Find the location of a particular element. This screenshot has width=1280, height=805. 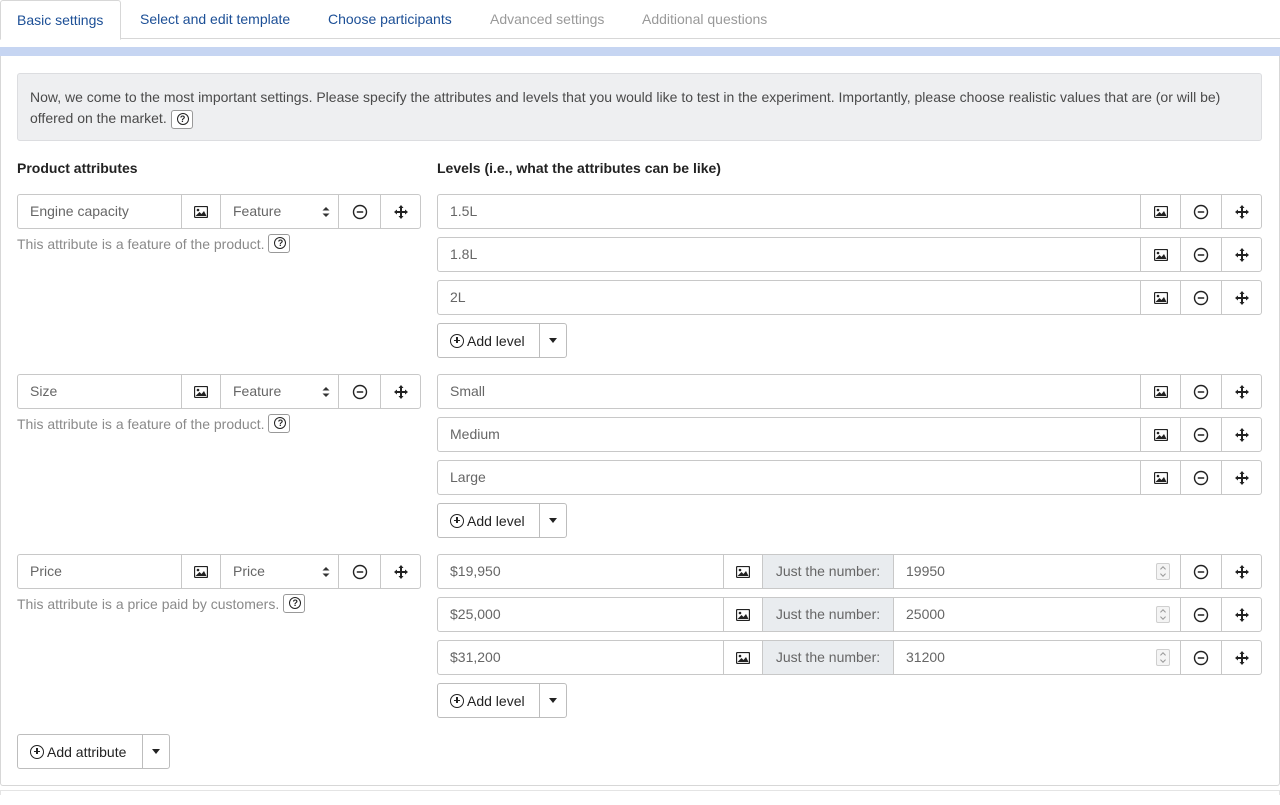

add-attribute-button: Add attribute is located at coordinates (80, 751).